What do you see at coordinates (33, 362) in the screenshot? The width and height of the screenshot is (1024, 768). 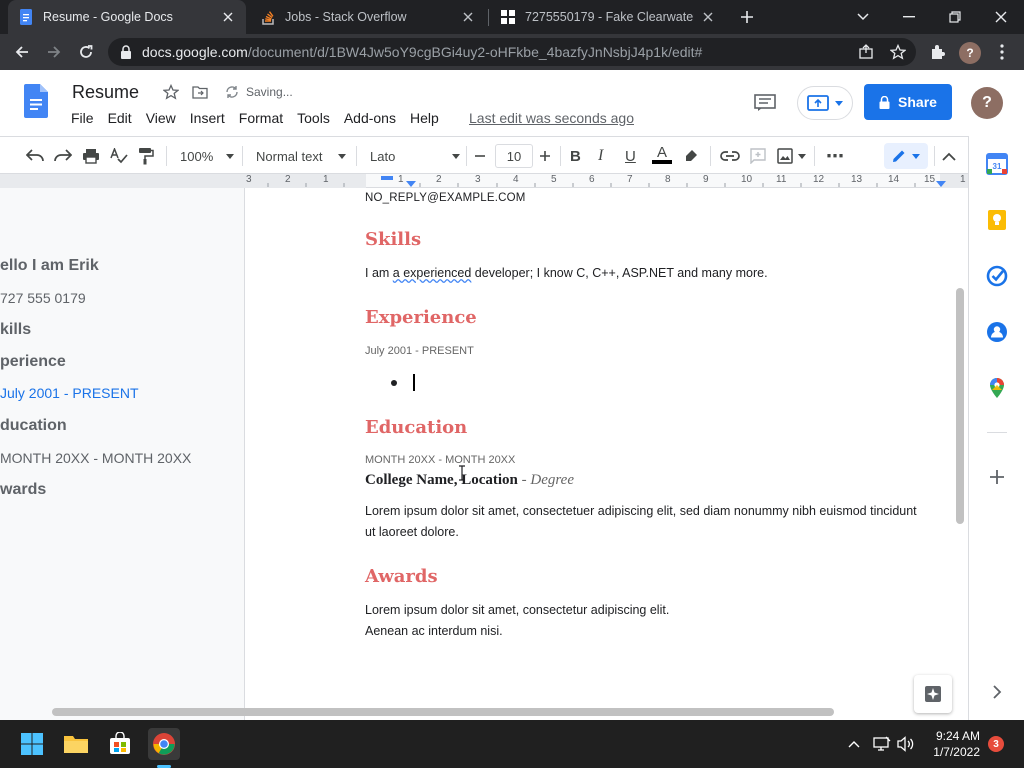 I see `outline-item: perience` at bounding box center [33, 362].